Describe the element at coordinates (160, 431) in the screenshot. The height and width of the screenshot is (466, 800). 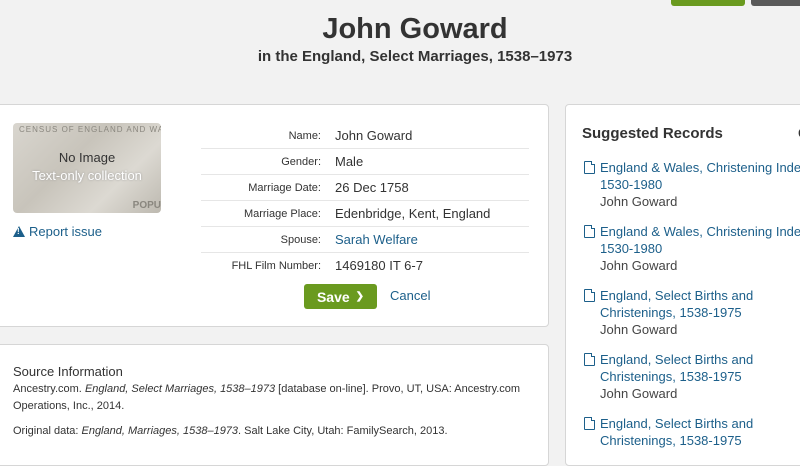
I see `original-data-title: England, Marriages, 1538–1973` at that location.